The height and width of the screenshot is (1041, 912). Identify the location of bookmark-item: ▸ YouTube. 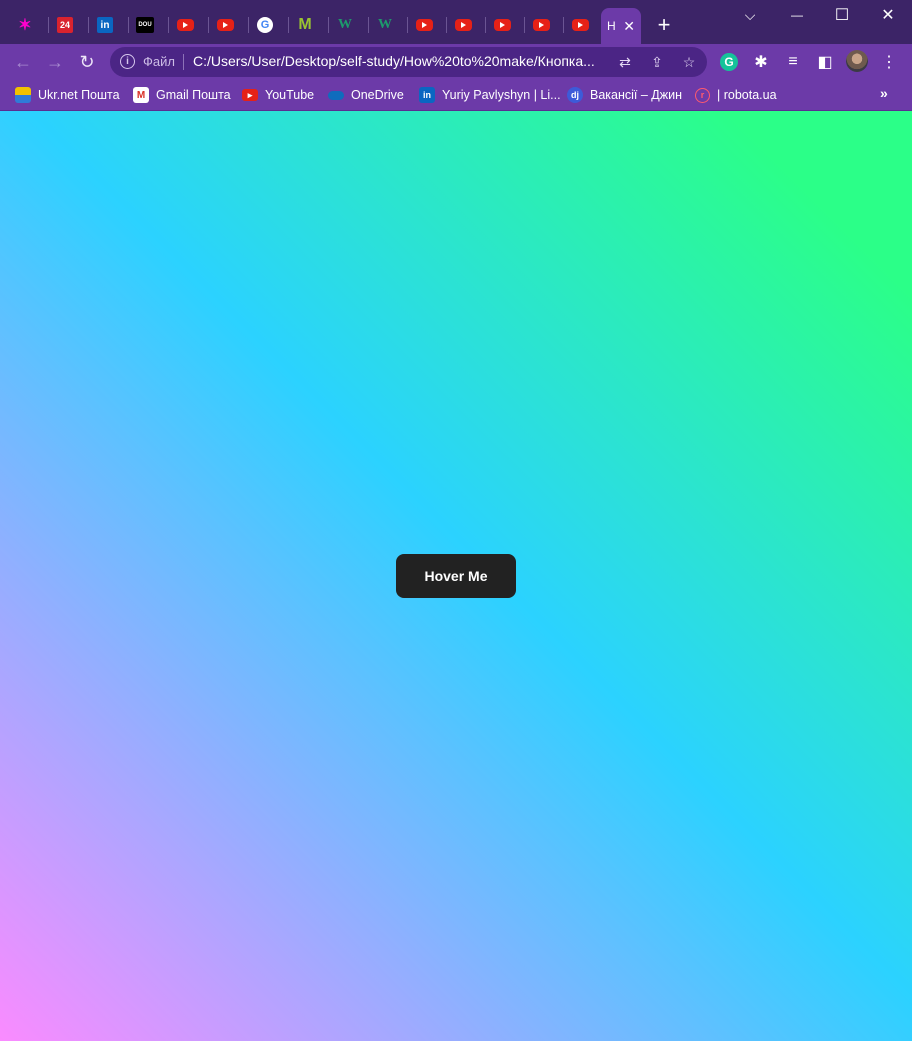
(278, 95).